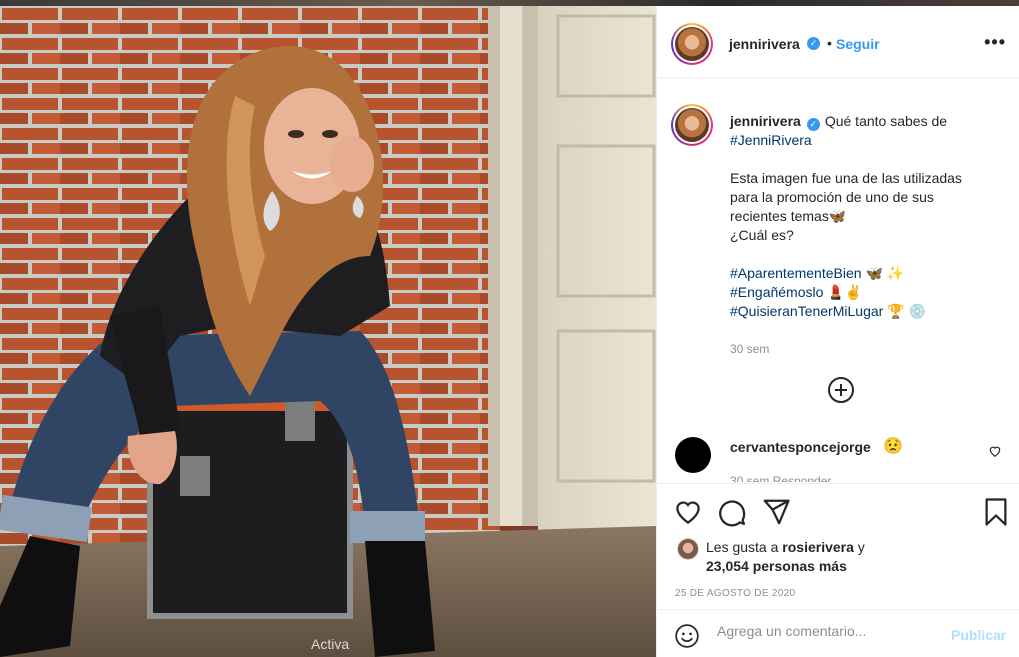 The image size is (1019, 657). What do you see at coordinates (693, 455) in the screenshot?
I see `commenter-avatar` at bounding box center [693, 455].